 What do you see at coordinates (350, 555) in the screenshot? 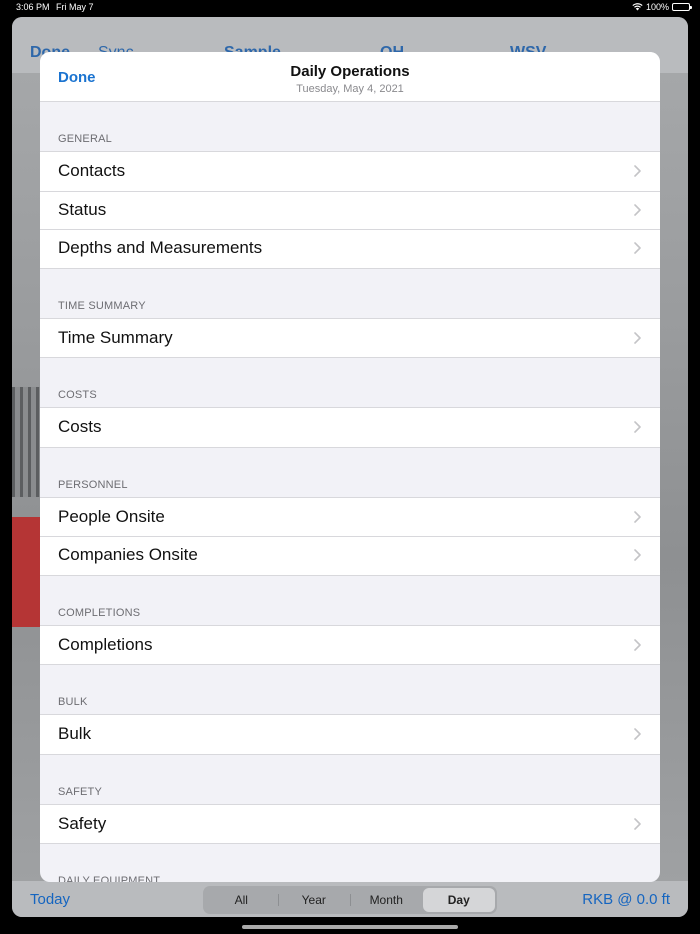
I see `row-companies-onsite: Companies Onsite` at bounding box center [350, 555].